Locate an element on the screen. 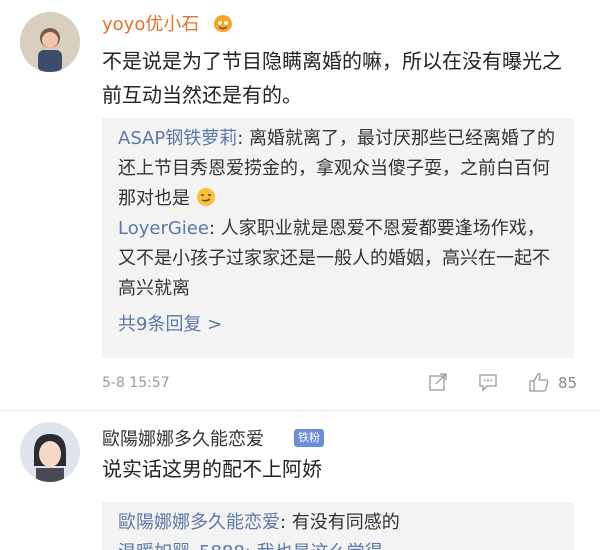 Image resolution: width=600 pixels, height=550 pixels. share-icon is located at coordinates (438, 382).